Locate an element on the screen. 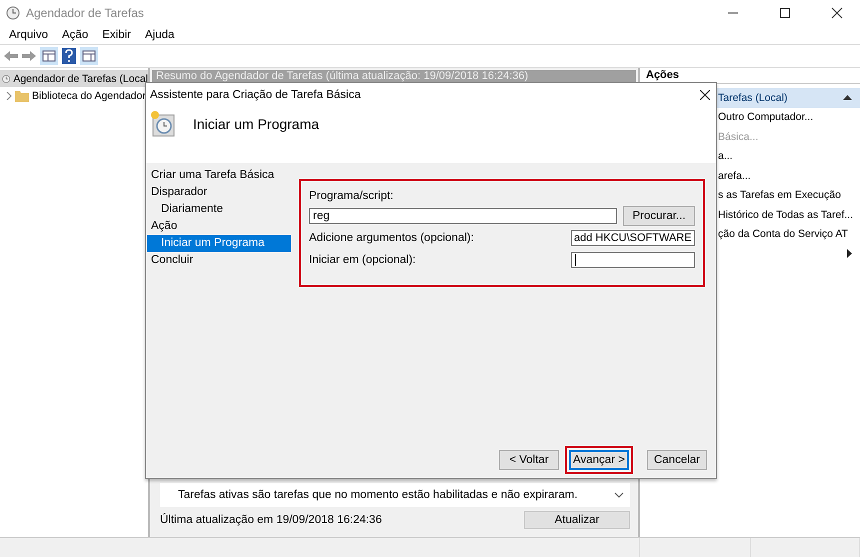 This screenshot has width=860, height=557. tree-item: Biblioteca do Agendador is located at coordinates (74, 95).